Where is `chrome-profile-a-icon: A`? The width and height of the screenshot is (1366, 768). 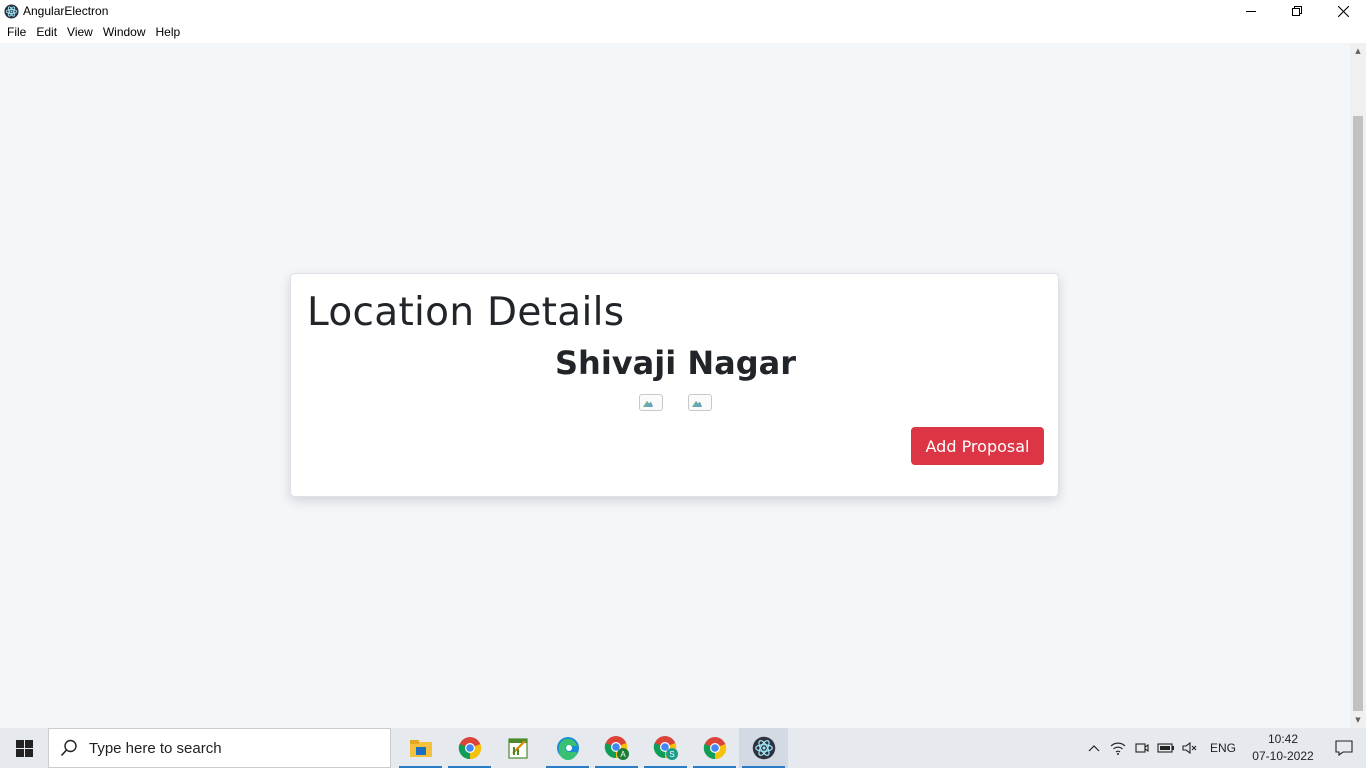
chrome-profile-a-icon: A is located at coordinates (616, 748).